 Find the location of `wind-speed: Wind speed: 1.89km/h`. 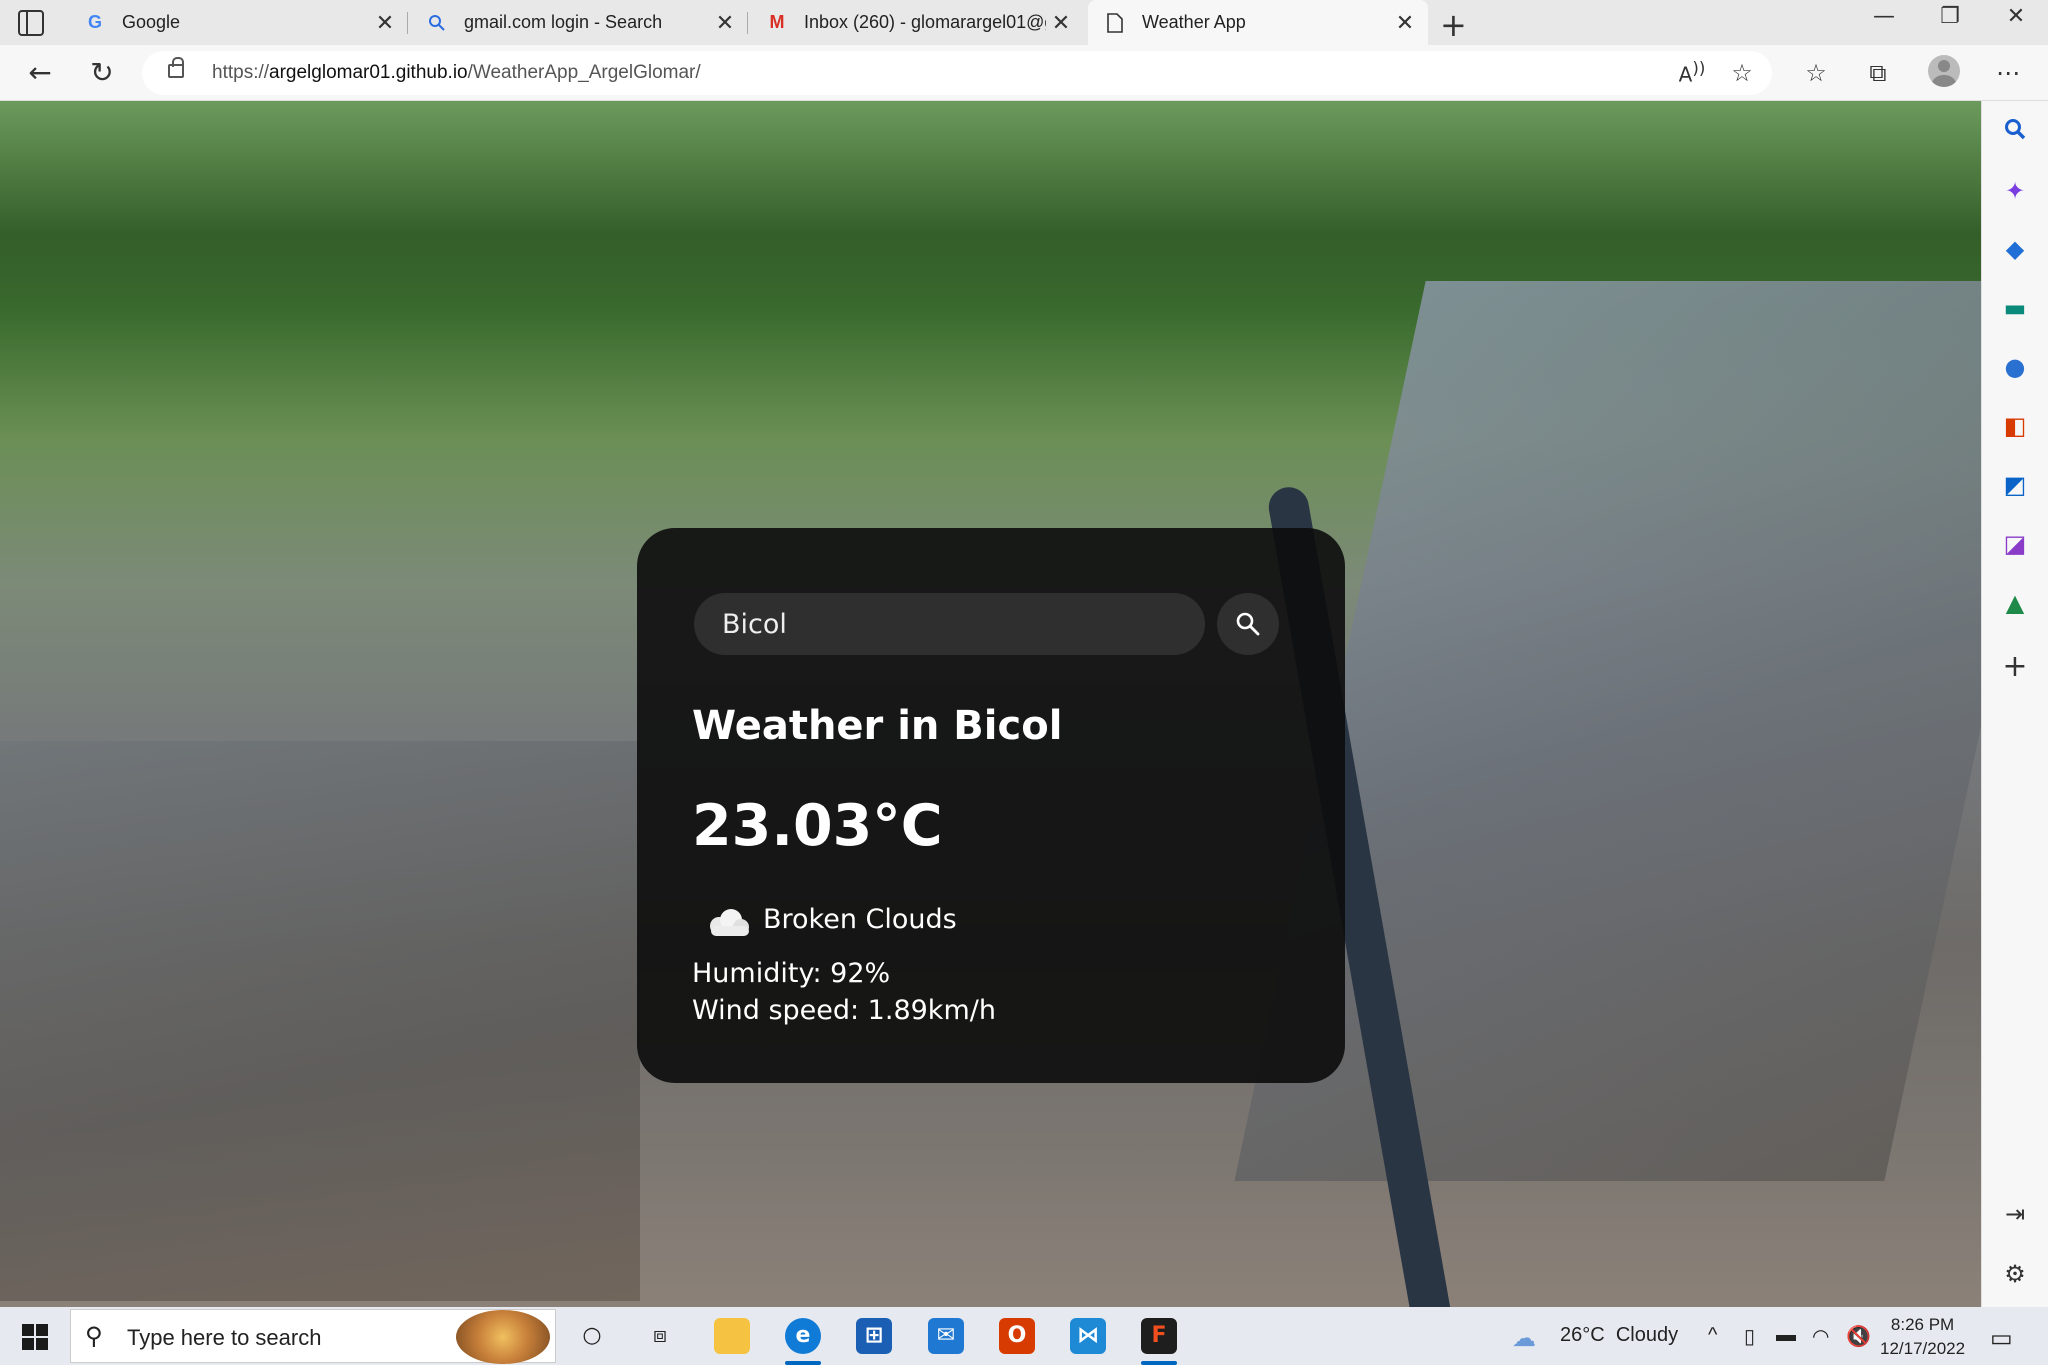

wind-speed: Wind speed: 1.89km/h is located at coordinates (844, 1010).